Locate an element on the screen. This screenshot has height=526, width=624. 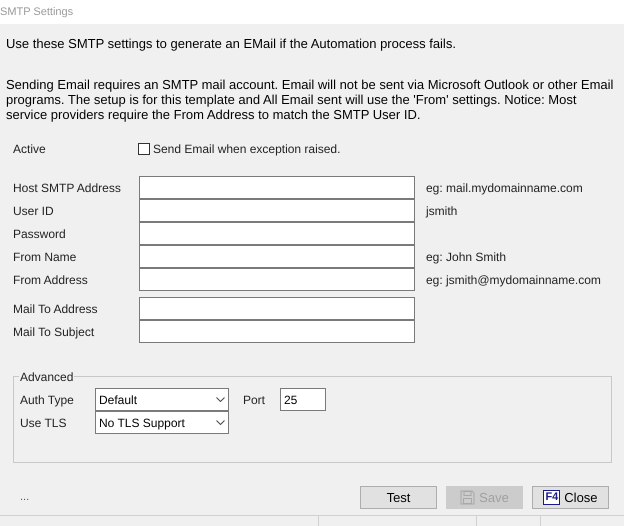
dropdown: Default is located at coordinates (162, 399).